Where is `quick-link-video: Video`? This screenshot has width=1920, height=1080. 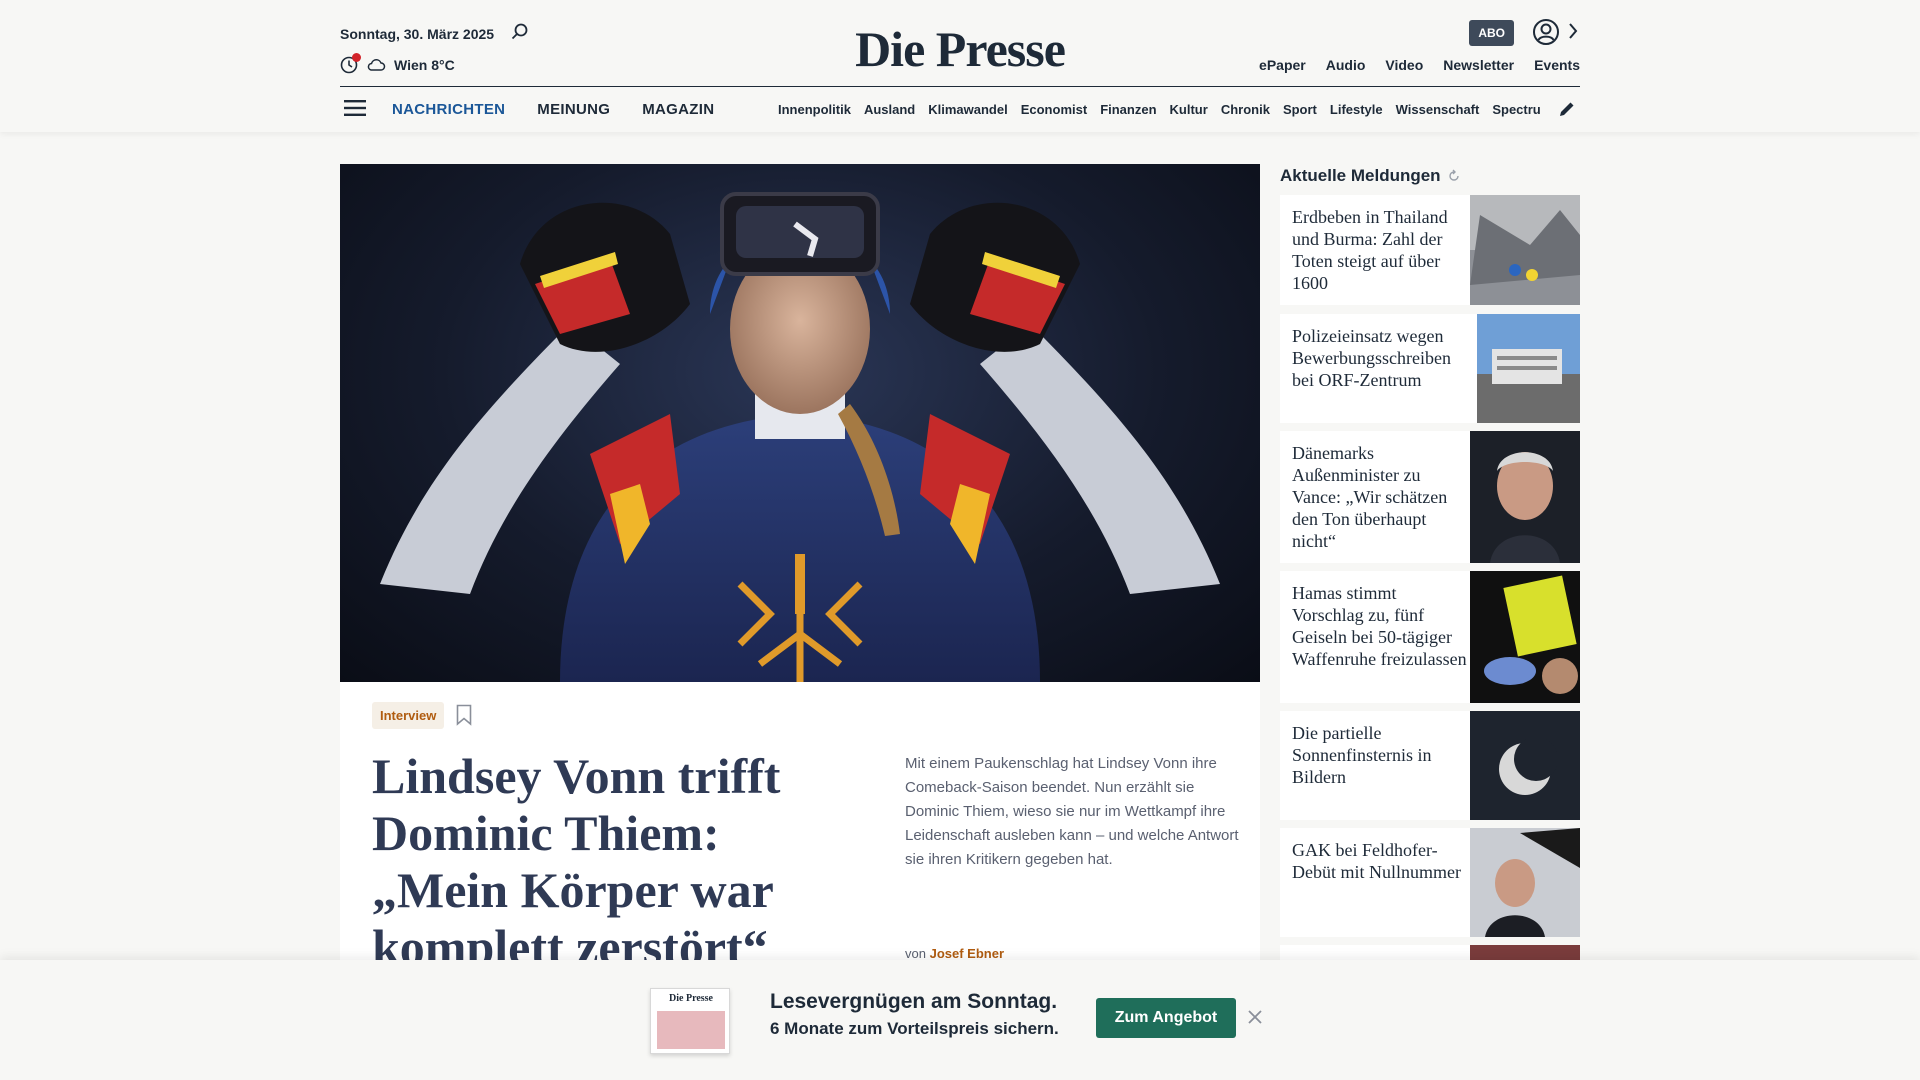 quick-link-video: Video is located at coordinates (1404, 65).